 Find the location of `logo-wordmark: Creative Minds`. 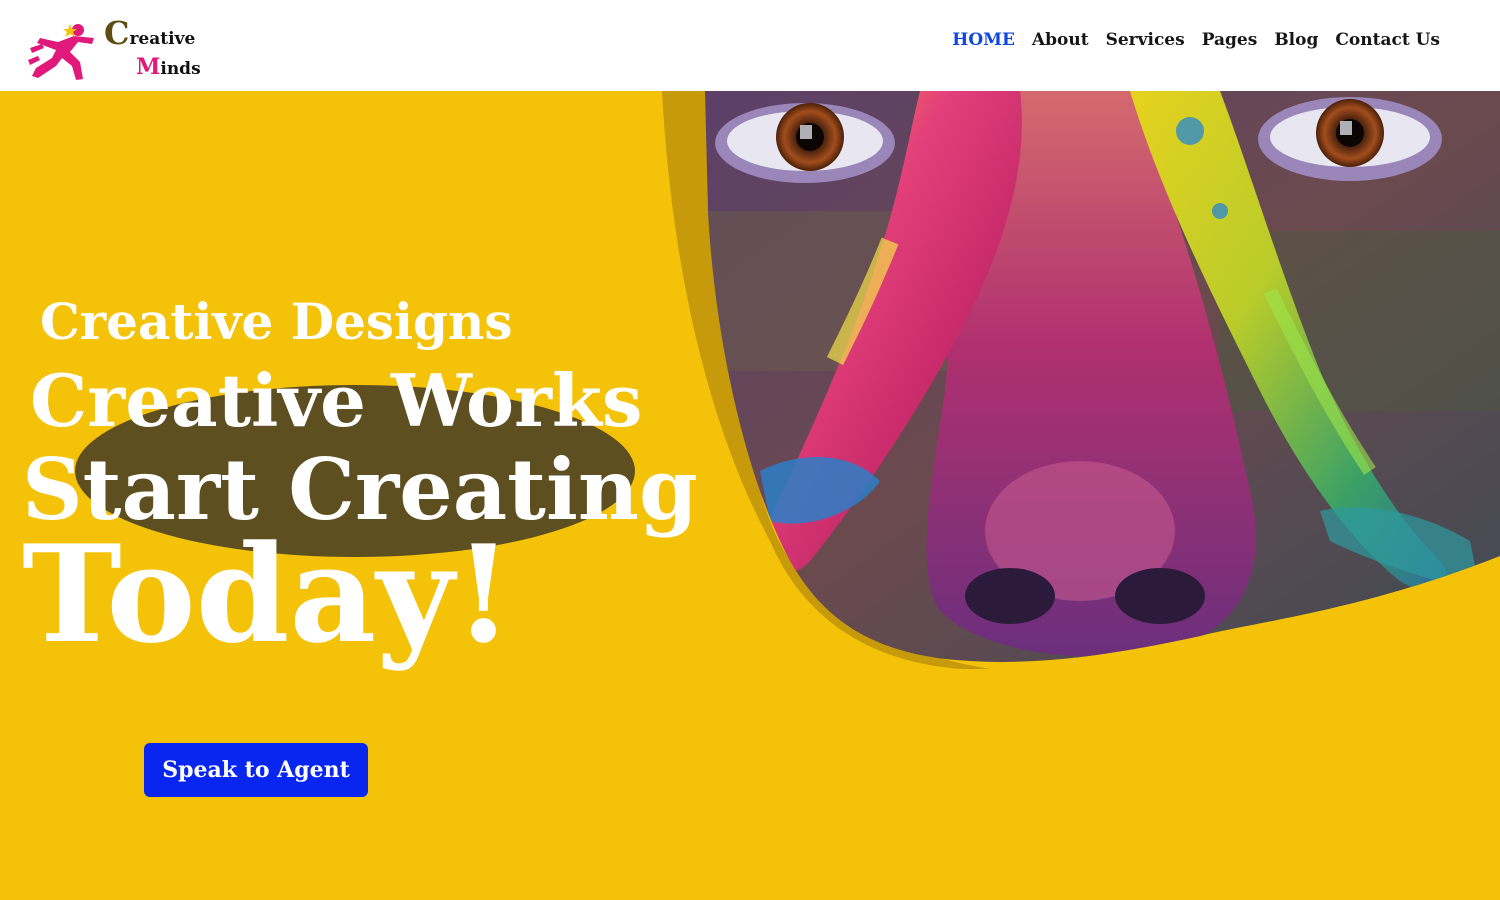

logo-wordmark: Creative Minds is located at coordinates (159, 49).